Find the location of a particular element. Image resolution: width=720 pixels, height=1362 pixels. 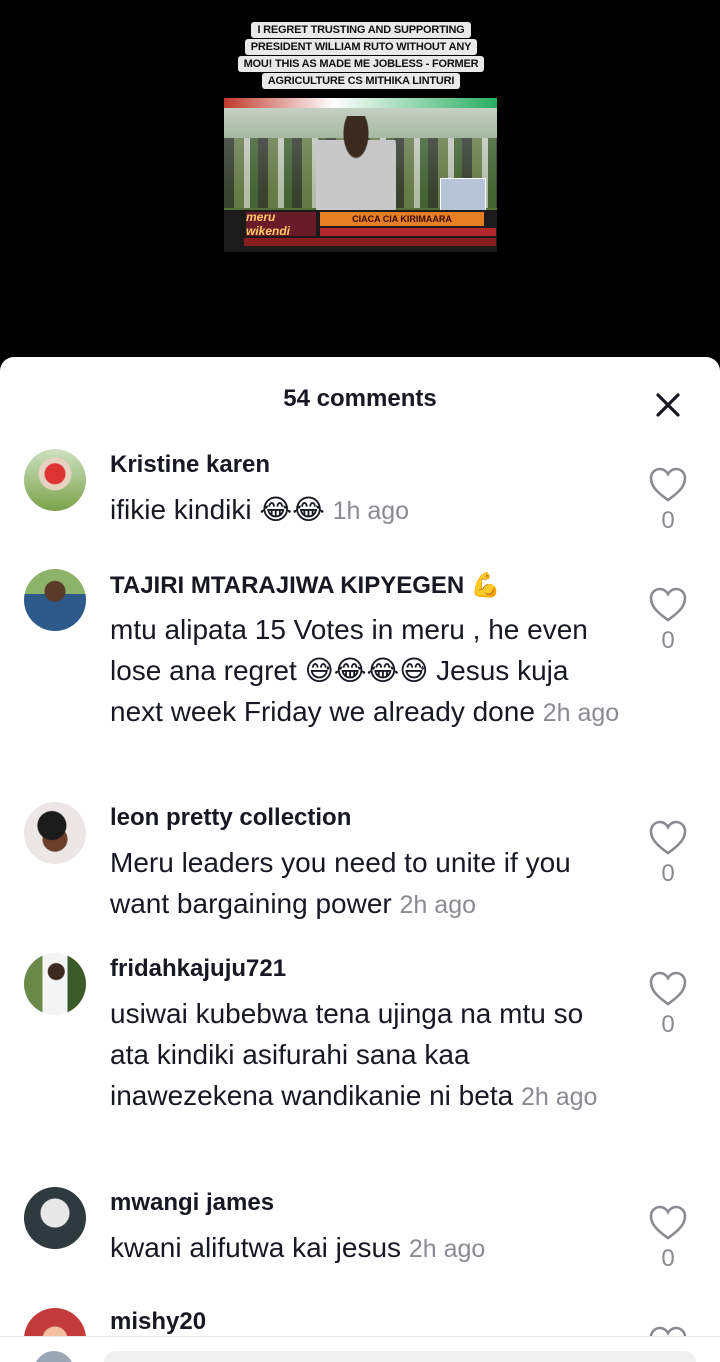

comment-body: kwani alifutwa kai jesus is located at coordinates (256, 1247).